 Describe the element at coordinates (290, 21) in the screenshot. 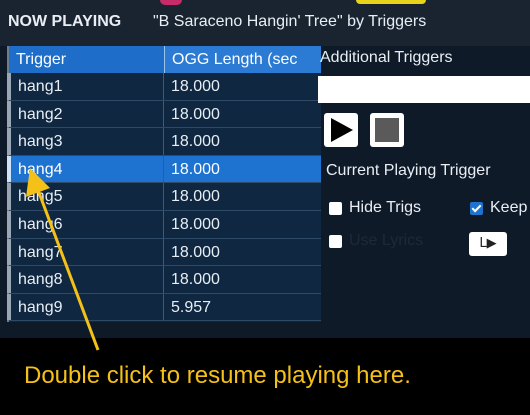

I see `song-title: "B Saraceno Hangin' Tree" by Triggers` at that location.